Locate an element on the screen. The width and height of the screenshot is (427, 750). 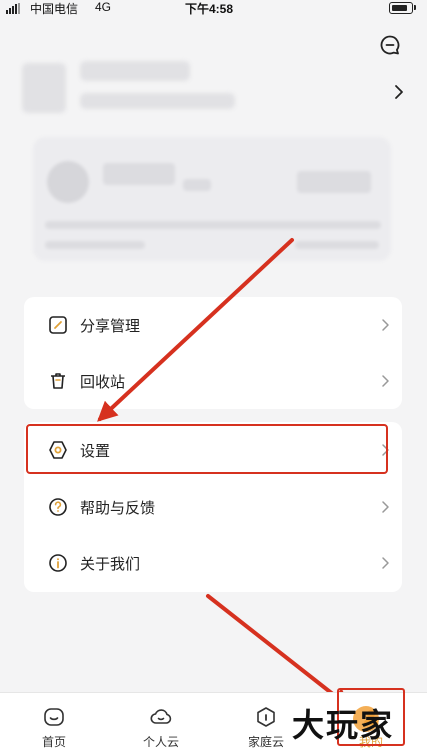
family-cloud-tab-icon is located at coordinates (266, 717).